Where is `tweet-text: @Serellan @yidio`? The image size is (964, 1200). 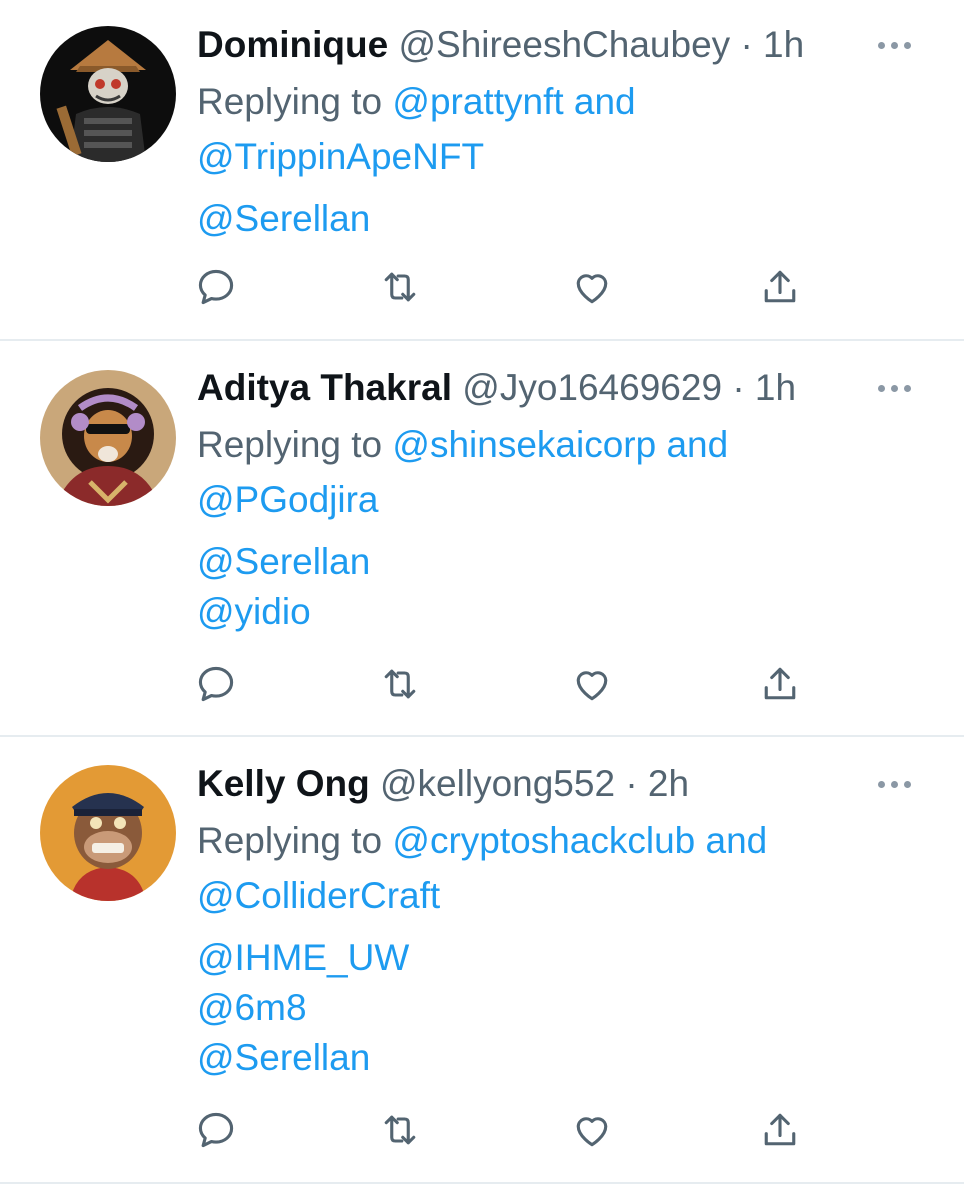
tweet-text: @Serellan @yidio is located at coordinates (560, 587).